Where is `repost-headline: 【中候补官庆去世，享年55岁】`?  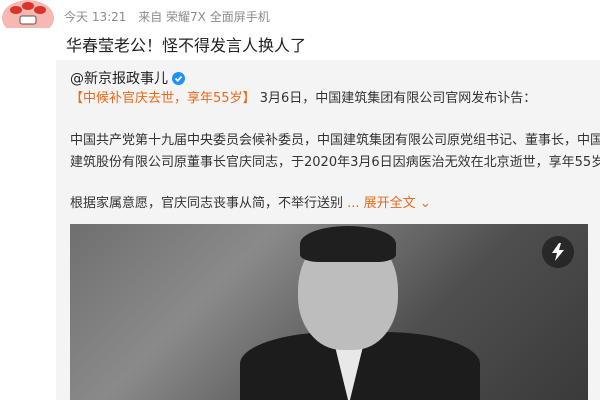 repost-headline: 【中候补官庆去世，享年55岁】 is located at coordinates (163, 98).